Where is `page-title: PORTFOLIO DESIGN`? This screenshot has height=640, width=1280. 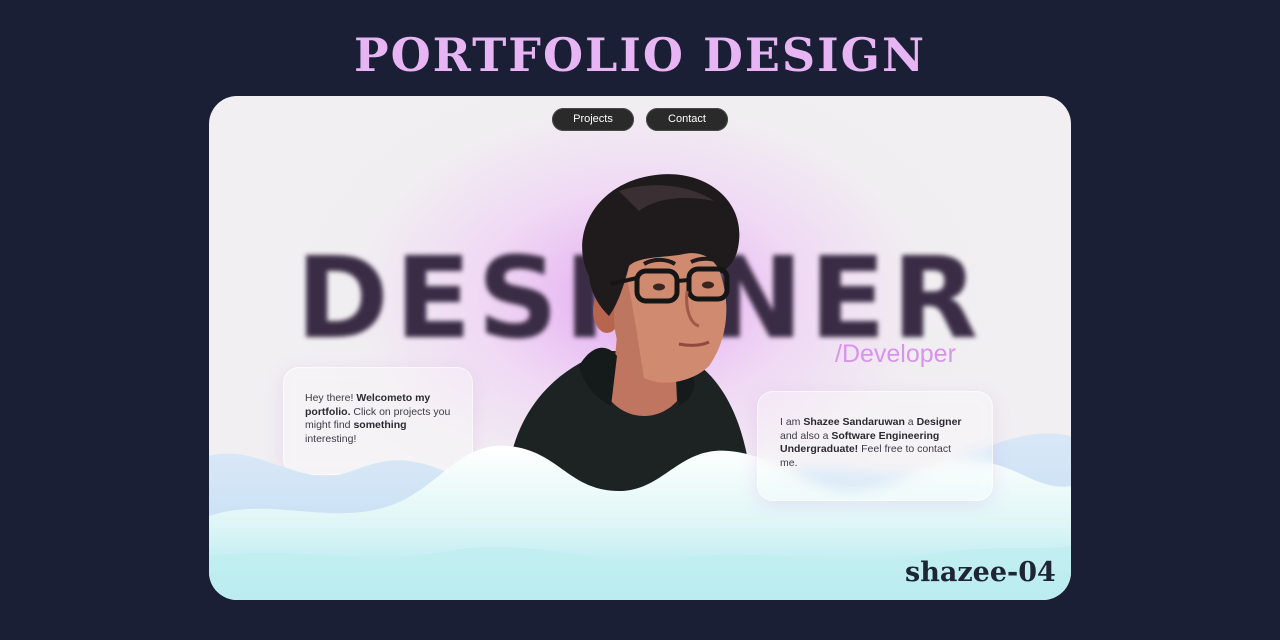
page-title: PORTFOLIO DESIGN is located at coordinates (639, 55).